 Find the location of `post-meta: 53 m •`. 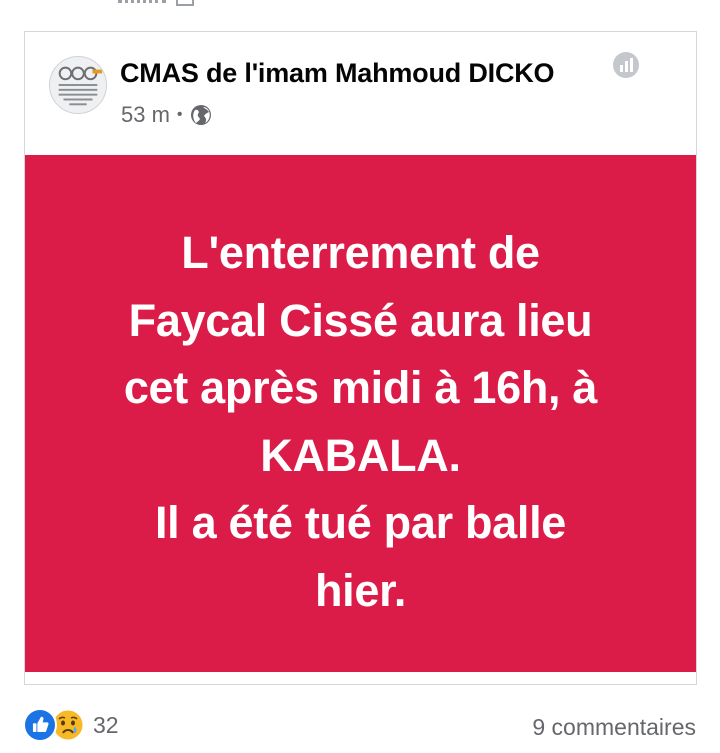

post-meta: 53 m • is located at coordinates (166, 115).